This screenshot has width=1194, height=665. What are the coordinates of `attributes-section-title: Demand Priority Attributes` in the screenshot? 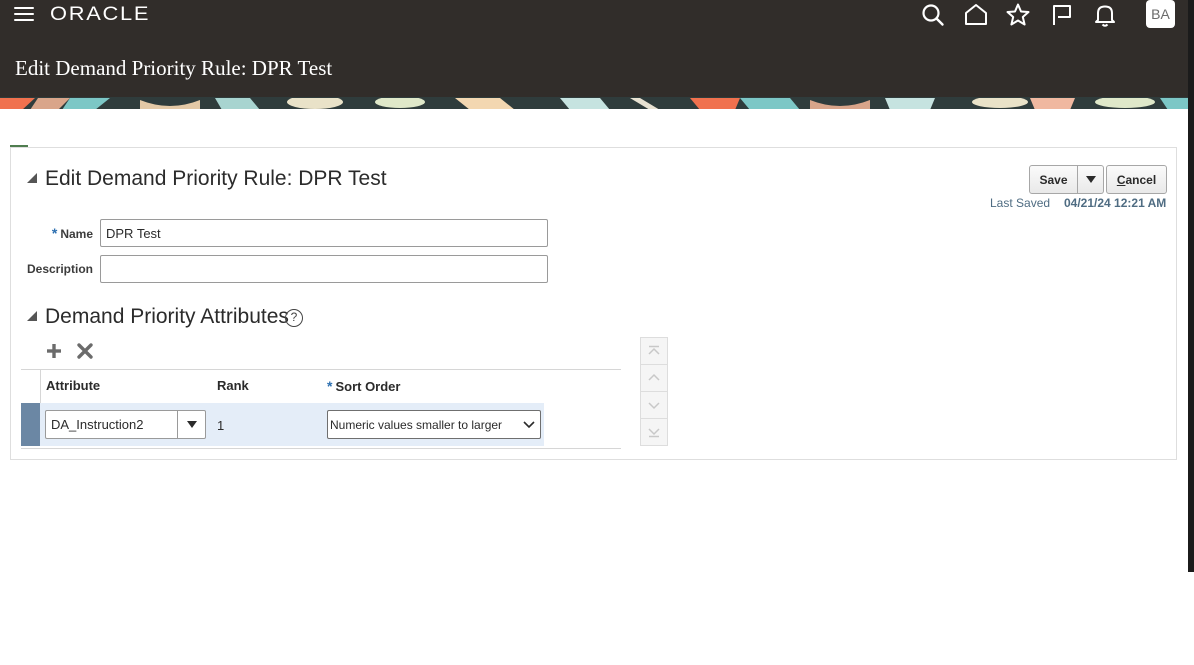 It's located at (167, 316).